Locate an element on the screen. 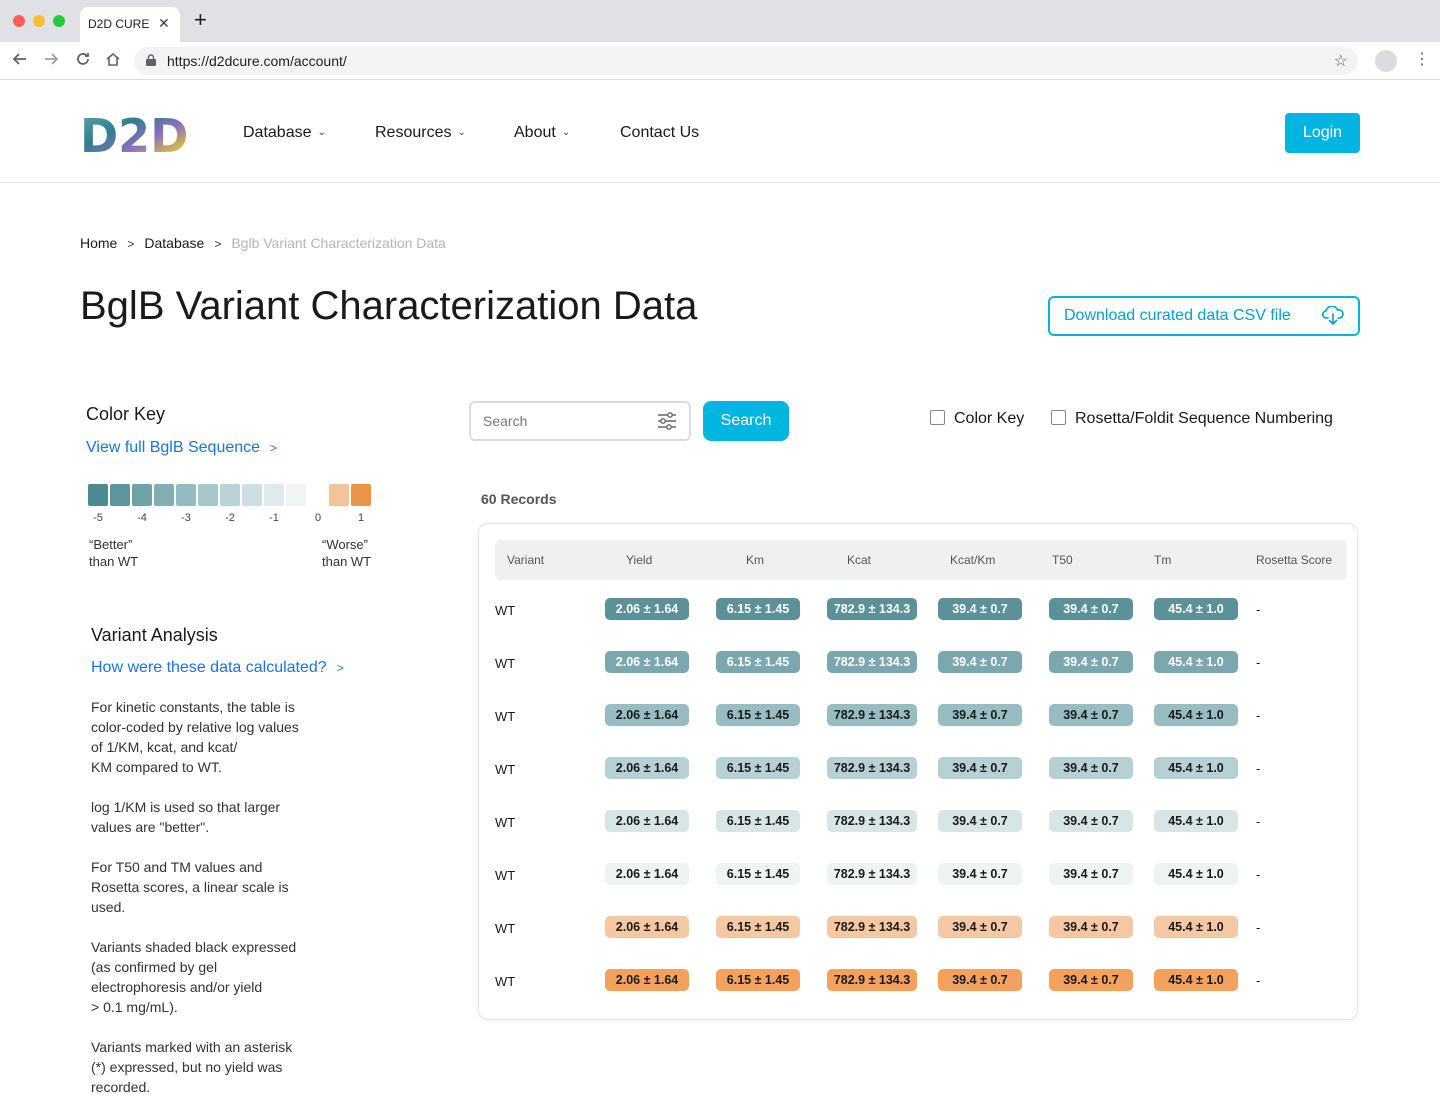 This screenshot has height=1116, width=1440. breadcrumb-database: Database is located at coordinates (174, 243).